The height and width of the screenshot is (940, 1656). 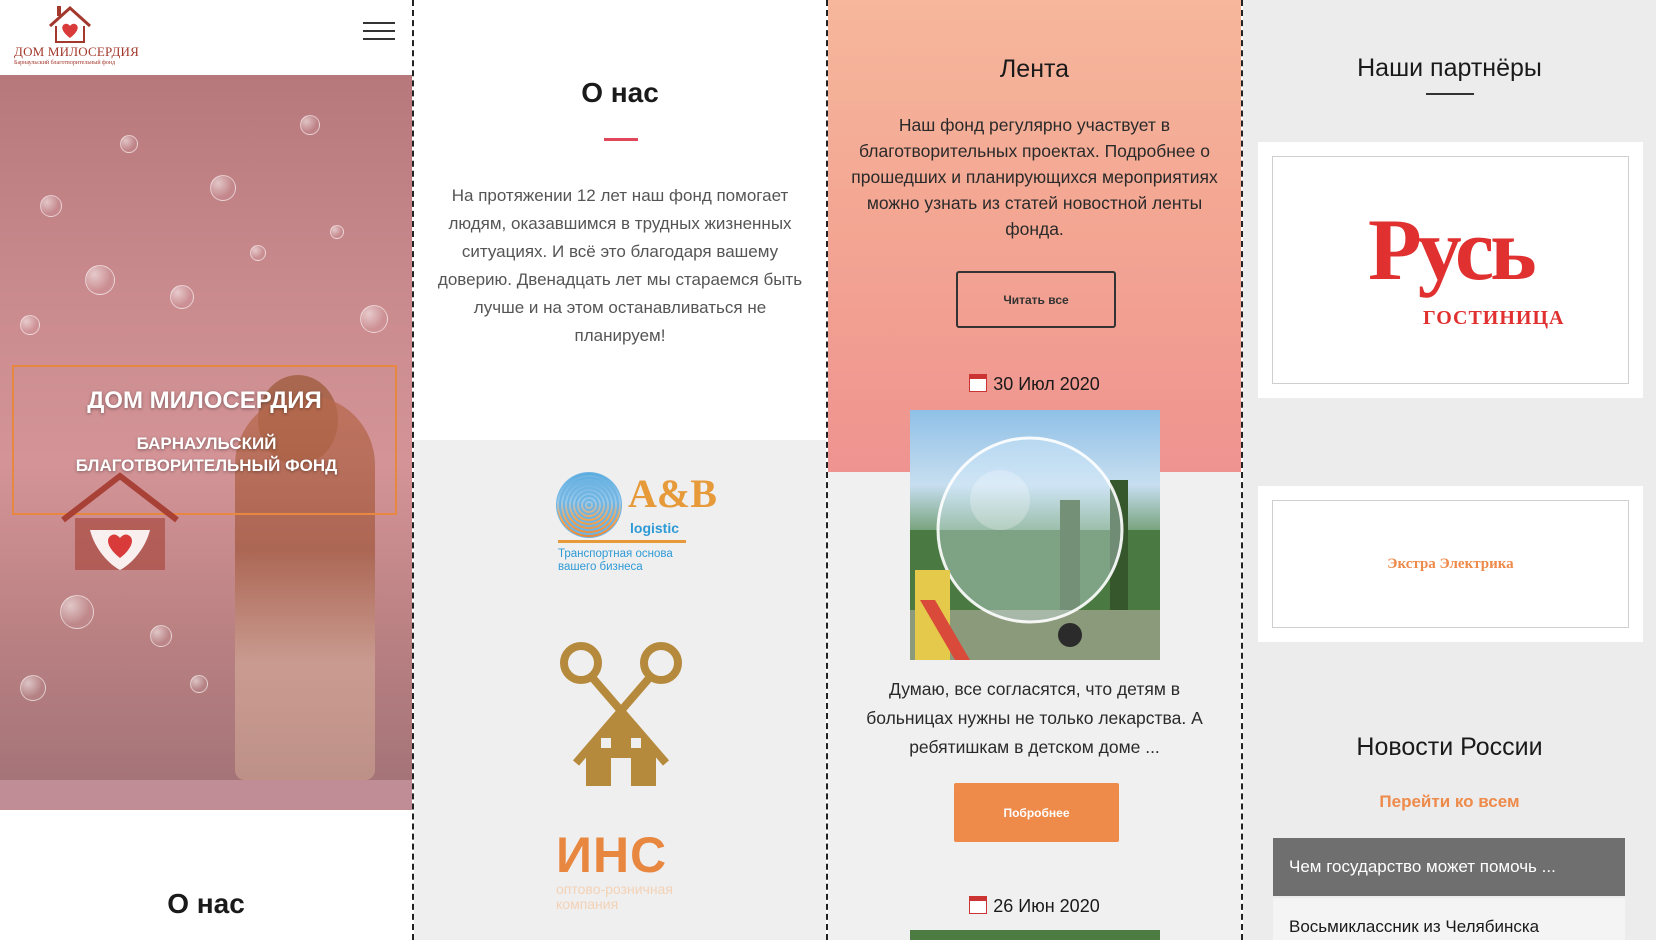 I want to click on ab-logo-divider, so click(x=622, y=541).